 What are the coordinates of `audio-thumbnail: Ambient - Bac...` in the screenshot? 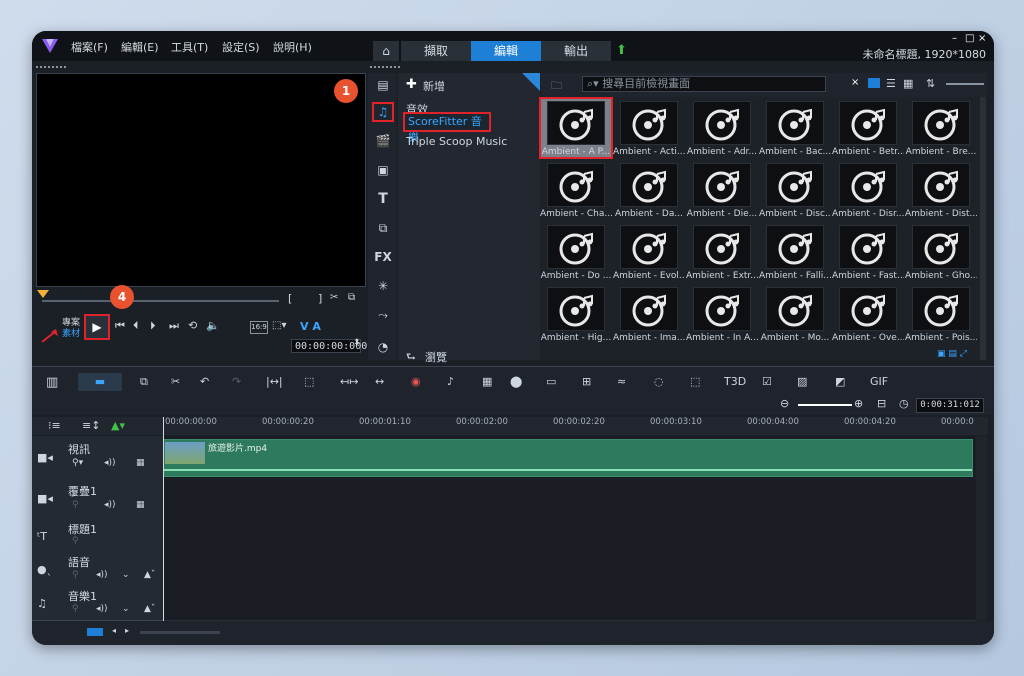 It's located at (795, 129).